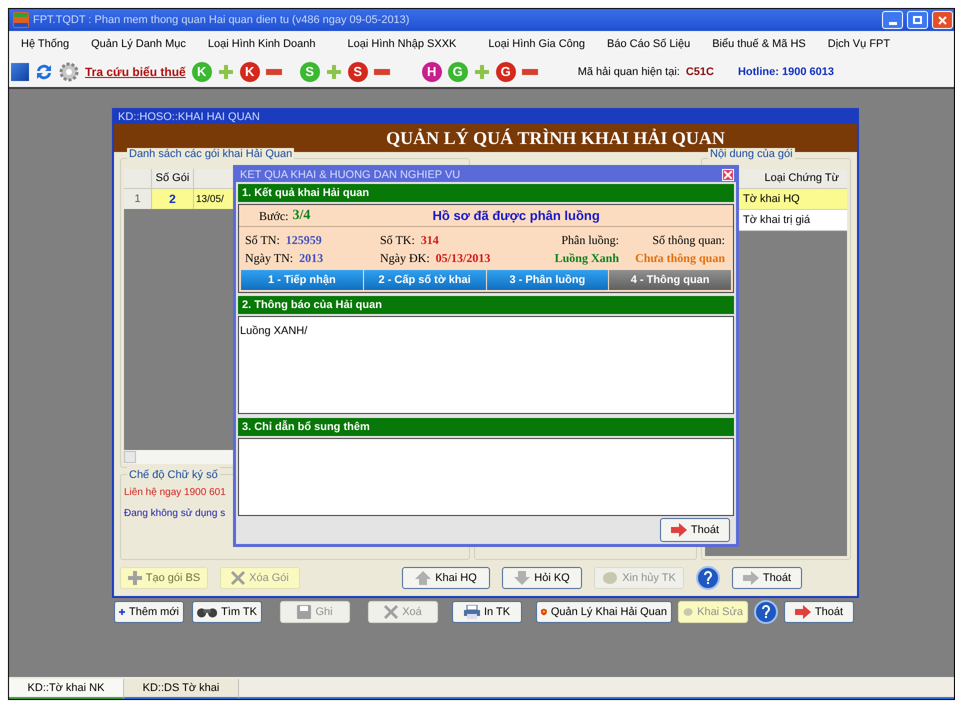  I want to click on toolbar-button: Hỏi KQ, so click(542, 578).